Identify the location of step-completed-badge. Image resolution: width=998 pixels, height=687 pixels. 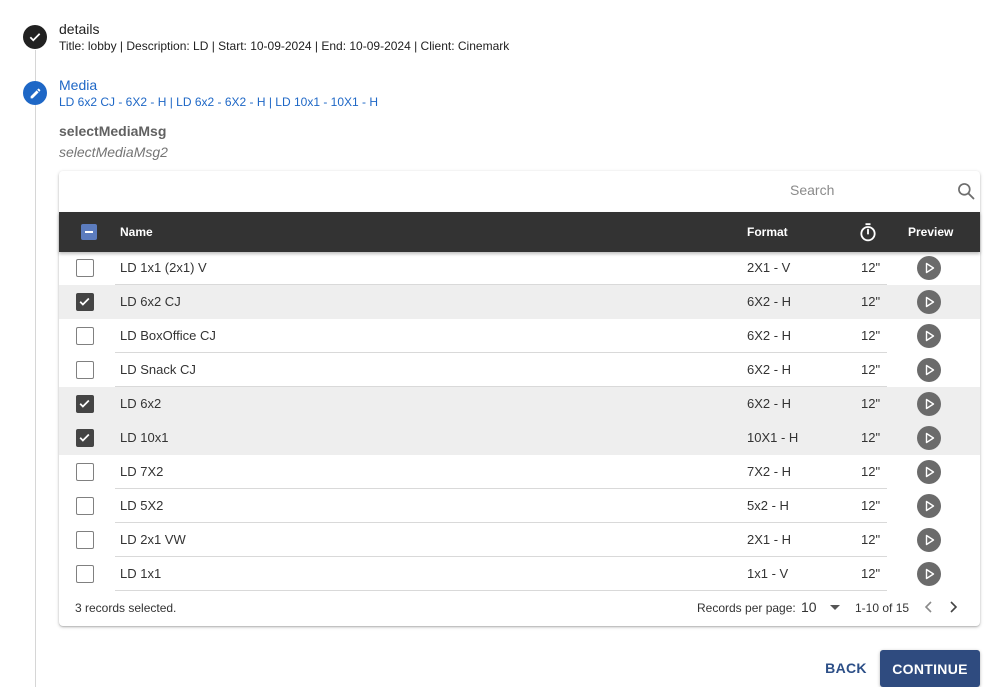
(35, 37).